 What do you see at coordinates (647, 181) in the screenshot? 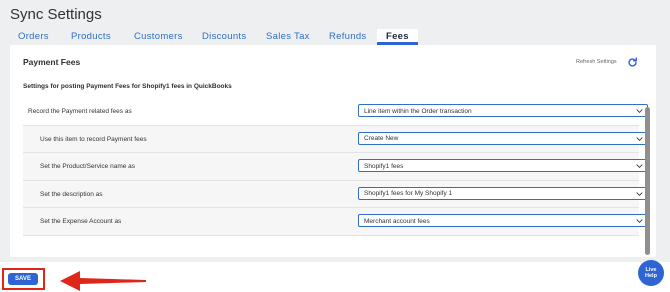
I see `scrollbar` at bounding box center [647, 181].